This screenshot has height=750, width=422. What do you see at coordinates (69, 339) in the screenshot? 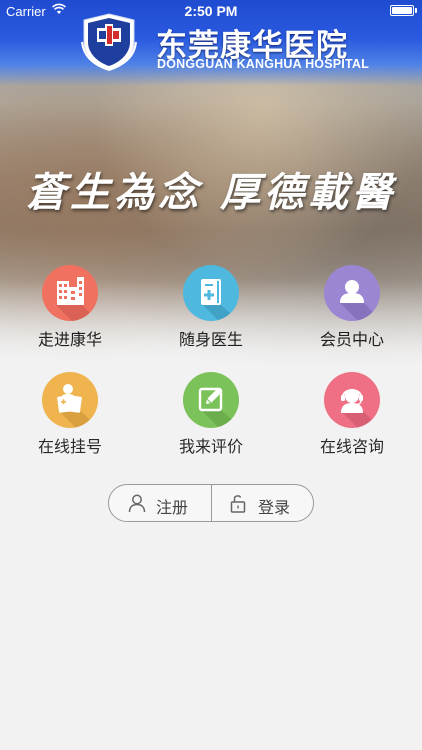
I see `menu-label: 走进康华` at bounding box center [69, 339].